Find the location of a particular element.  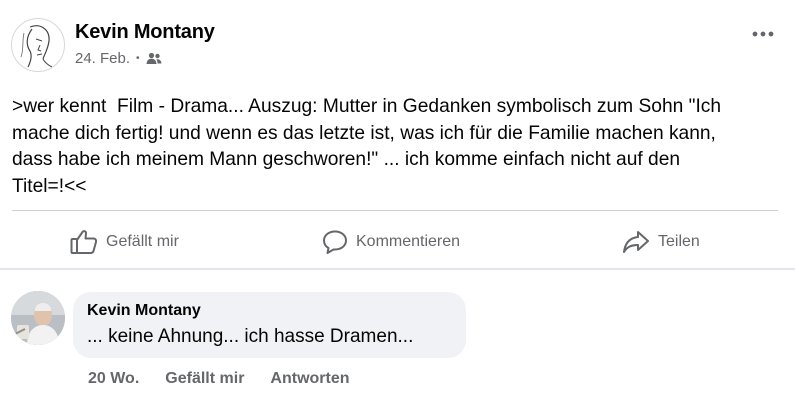

post-actions-bar: Gefällt mir Kommentieren Teilen is located at coordinates (397, 242).